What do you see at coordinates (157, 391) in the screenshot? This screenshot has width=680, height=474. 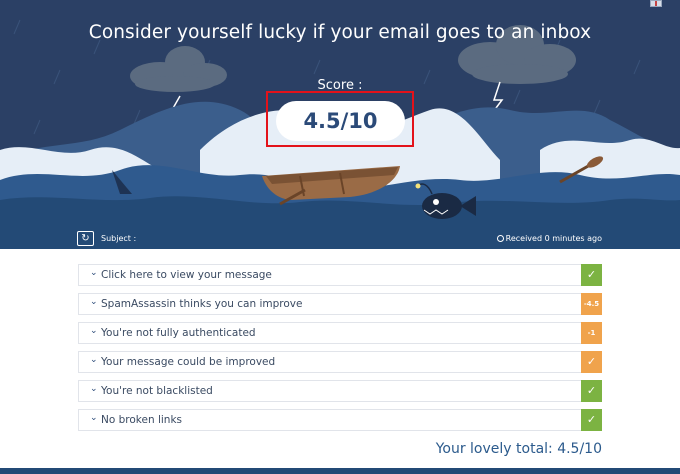 I see `check-label: You're not blacklisted` at bounding box center [157, 391].